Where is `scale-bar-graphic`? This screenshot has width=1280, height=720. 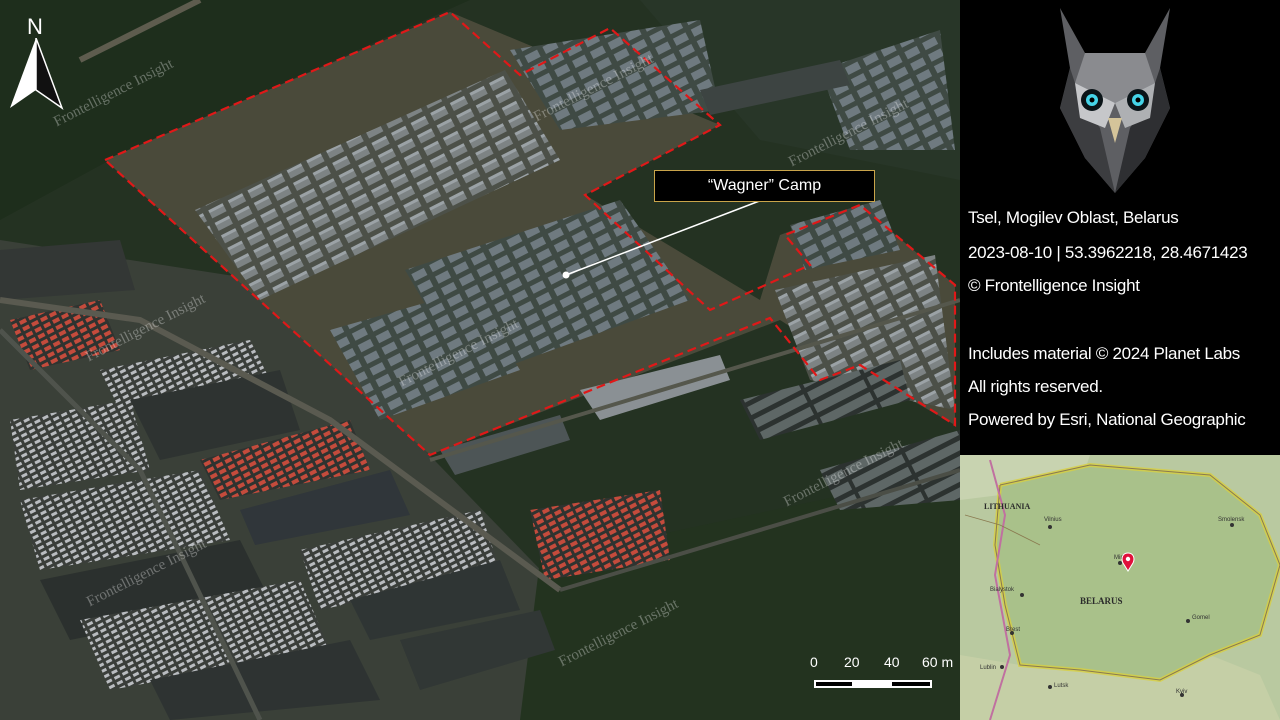 scale-bar-graphic is located at coordinates (873, 684).